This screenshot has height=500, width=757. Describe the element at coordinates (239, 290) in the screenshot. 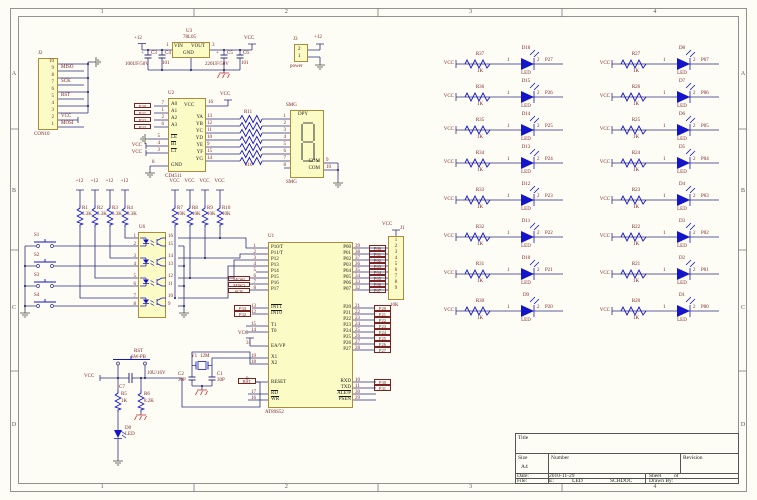

I see `port-label: SCK` at that location.